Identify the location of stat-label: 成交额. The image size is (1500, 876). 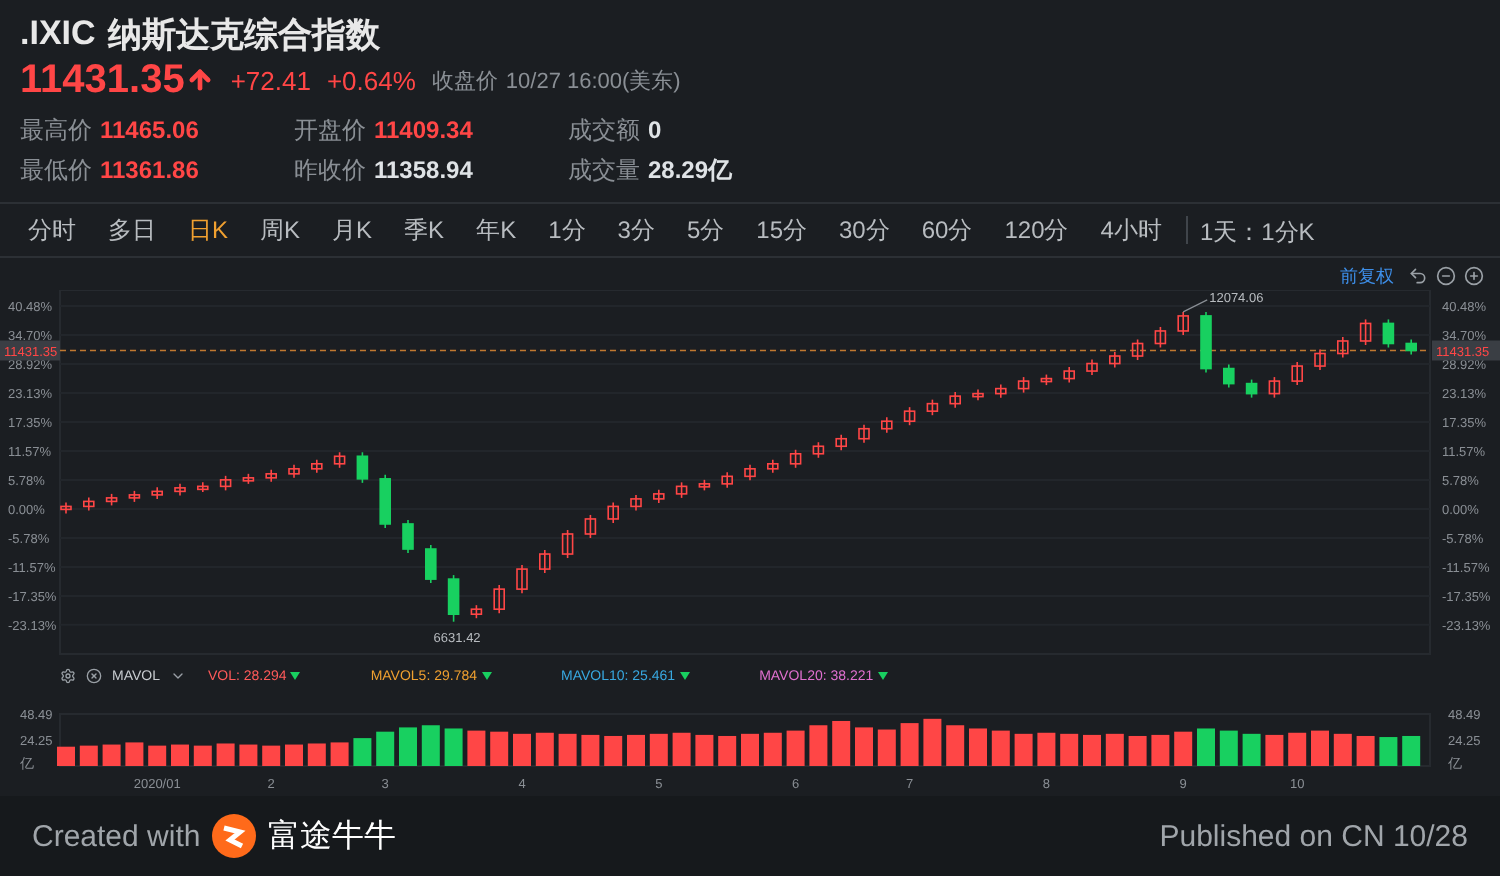
(604, 130).